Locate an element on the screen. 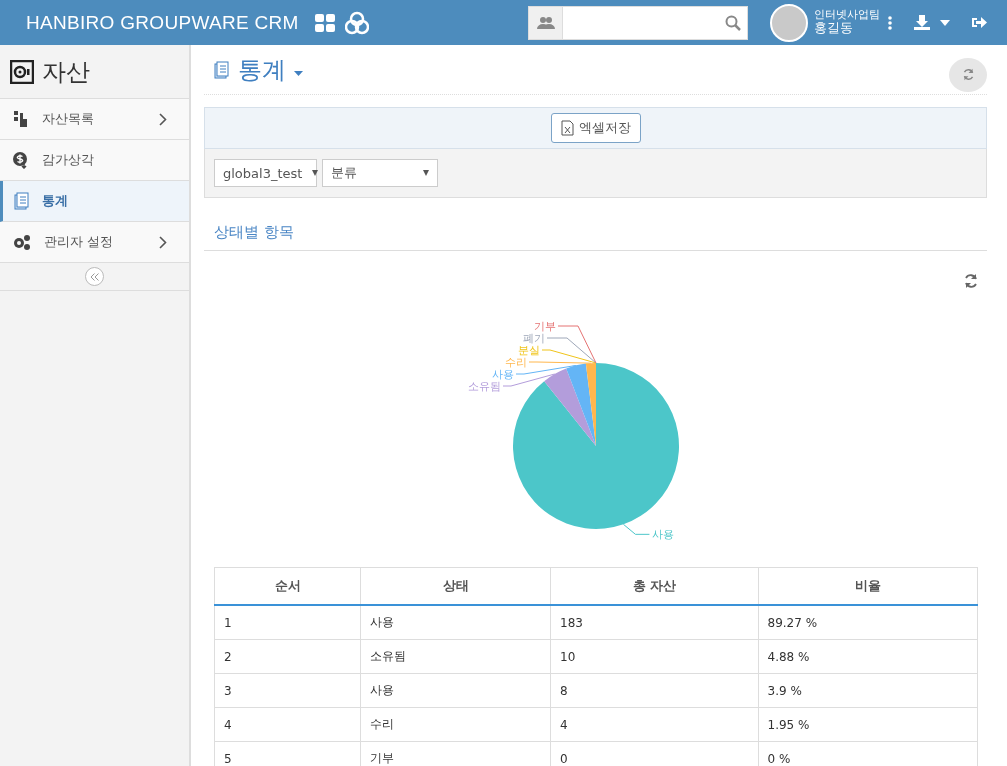 The height and width of the screenshot is (766, 1007). slice-label: 기부 is located at coordinates (545, 326).